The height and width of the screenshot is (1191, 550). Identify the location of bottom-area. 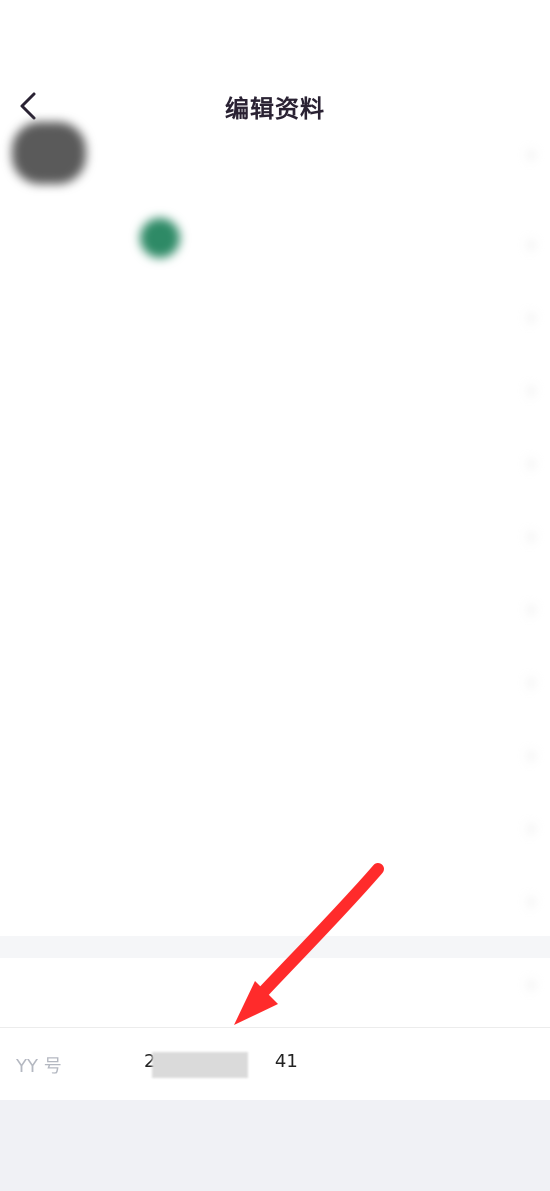
(275, 1145).